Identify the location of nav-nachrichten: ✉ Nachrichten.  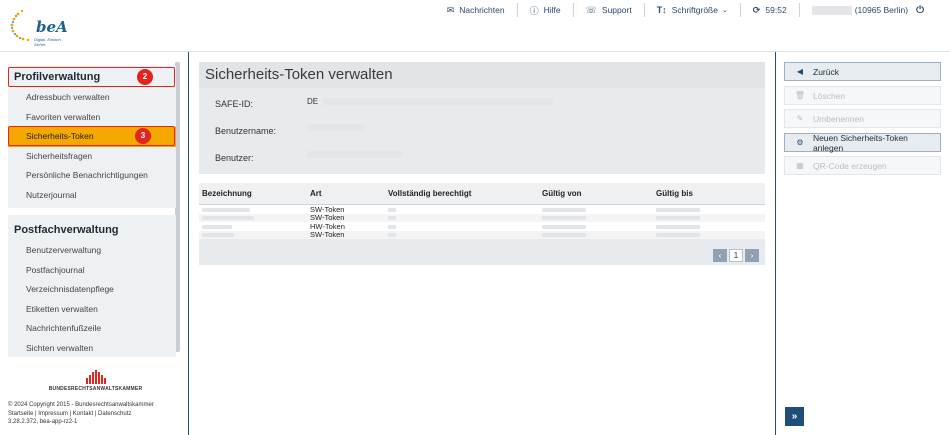
(476, 10).